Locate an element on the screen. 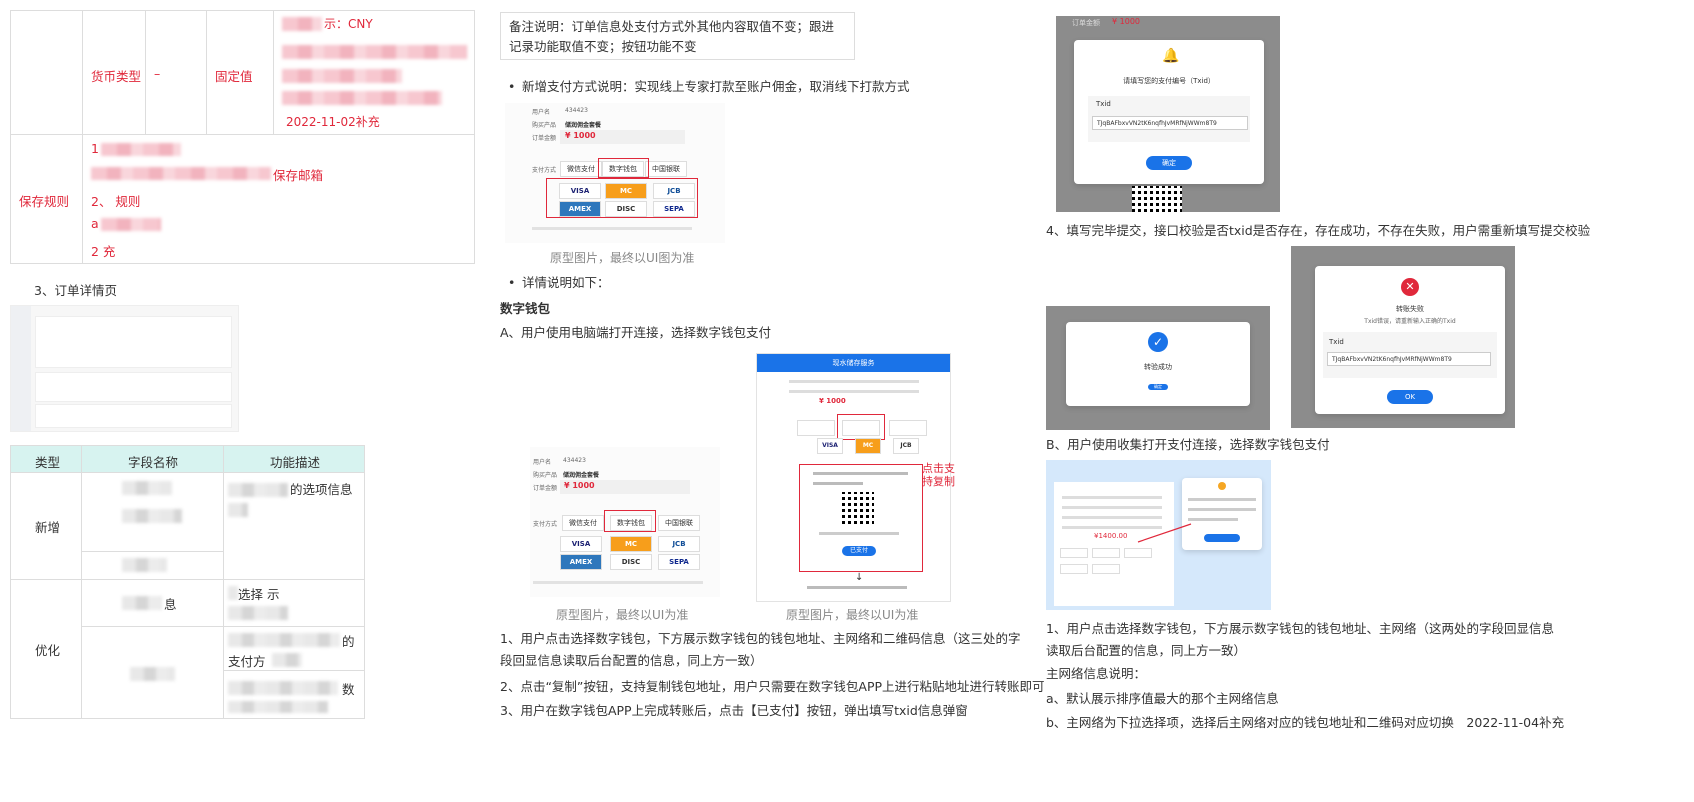  header-field-name: 字段名称 is located at coordinates (153, 462).